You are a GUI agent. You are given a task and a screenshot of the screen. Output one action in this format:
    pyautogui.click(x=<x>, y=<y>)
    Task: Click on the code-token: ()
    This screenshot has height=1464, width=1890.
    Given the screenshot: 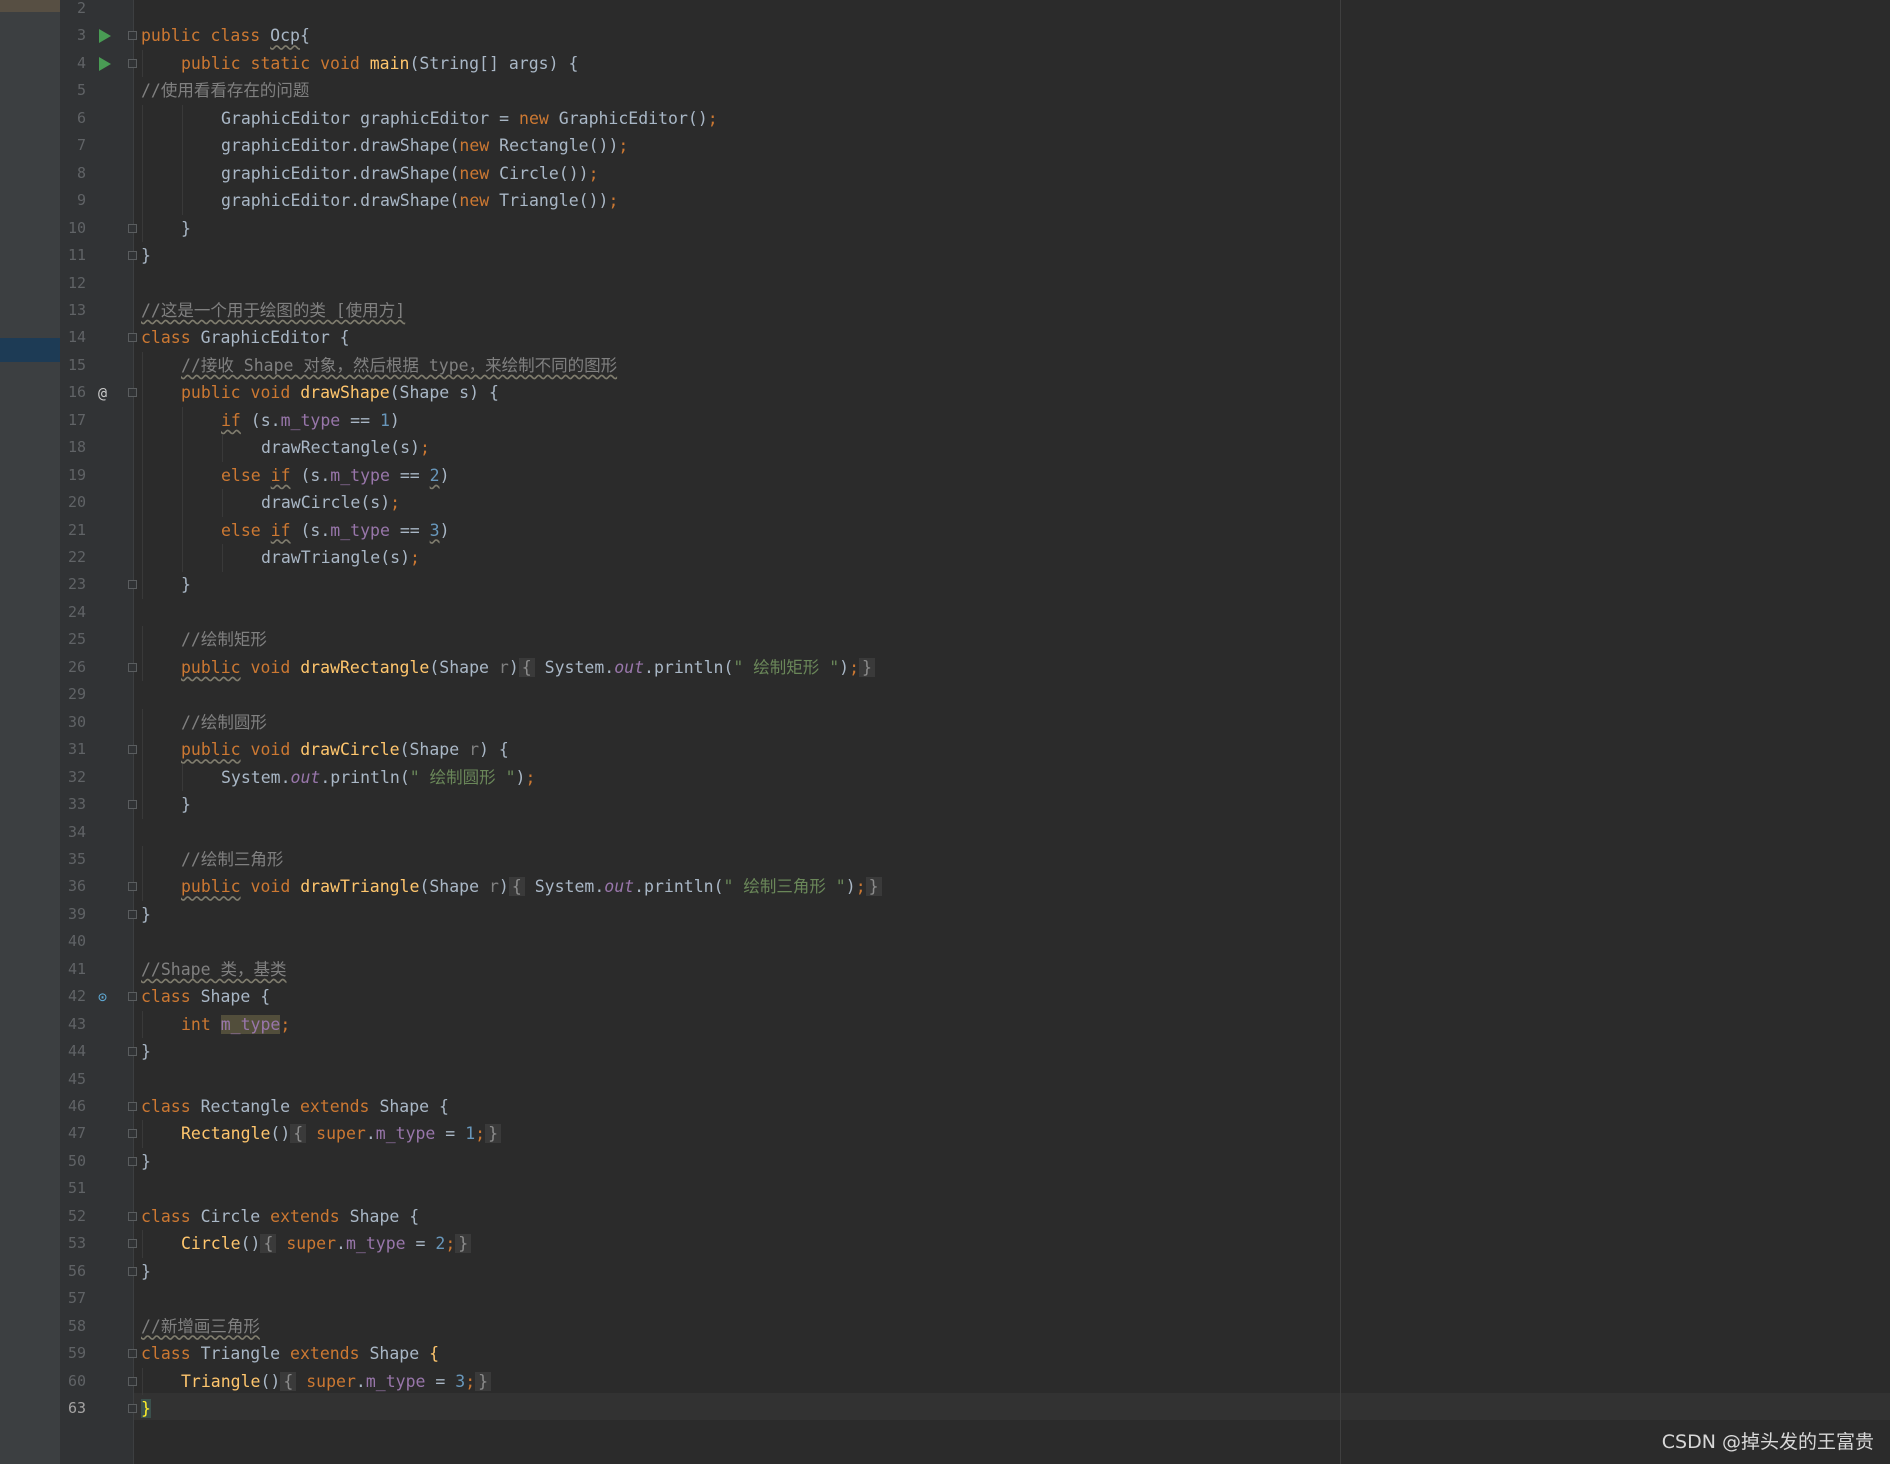 What is the action you would take?
    pyautogui.click(x=280, y=1134)
    